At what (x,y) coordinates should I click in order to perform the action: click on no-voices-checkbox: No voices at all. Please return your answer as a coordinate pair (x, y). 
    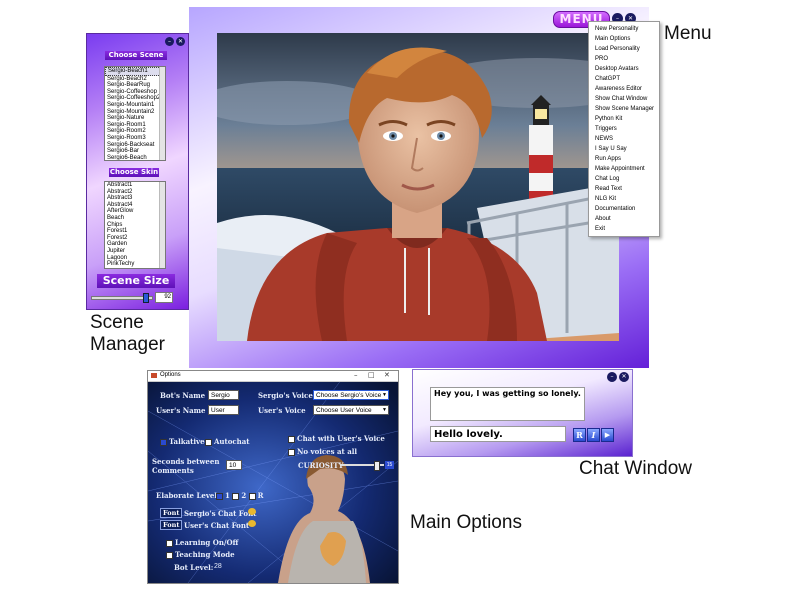
    Looking at the image, I should click on (322, 451).